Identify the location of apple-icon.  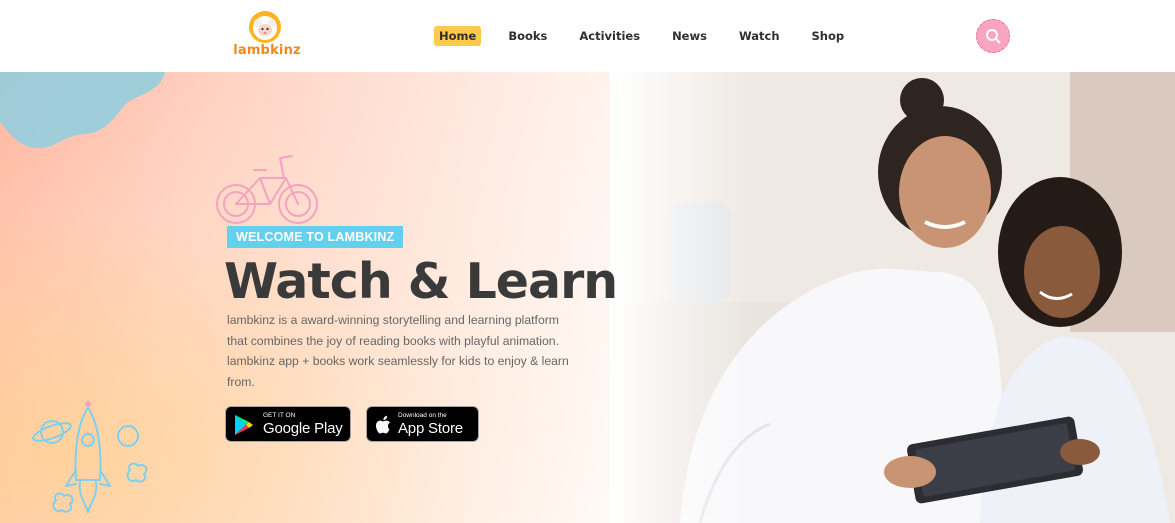
(383, 424).